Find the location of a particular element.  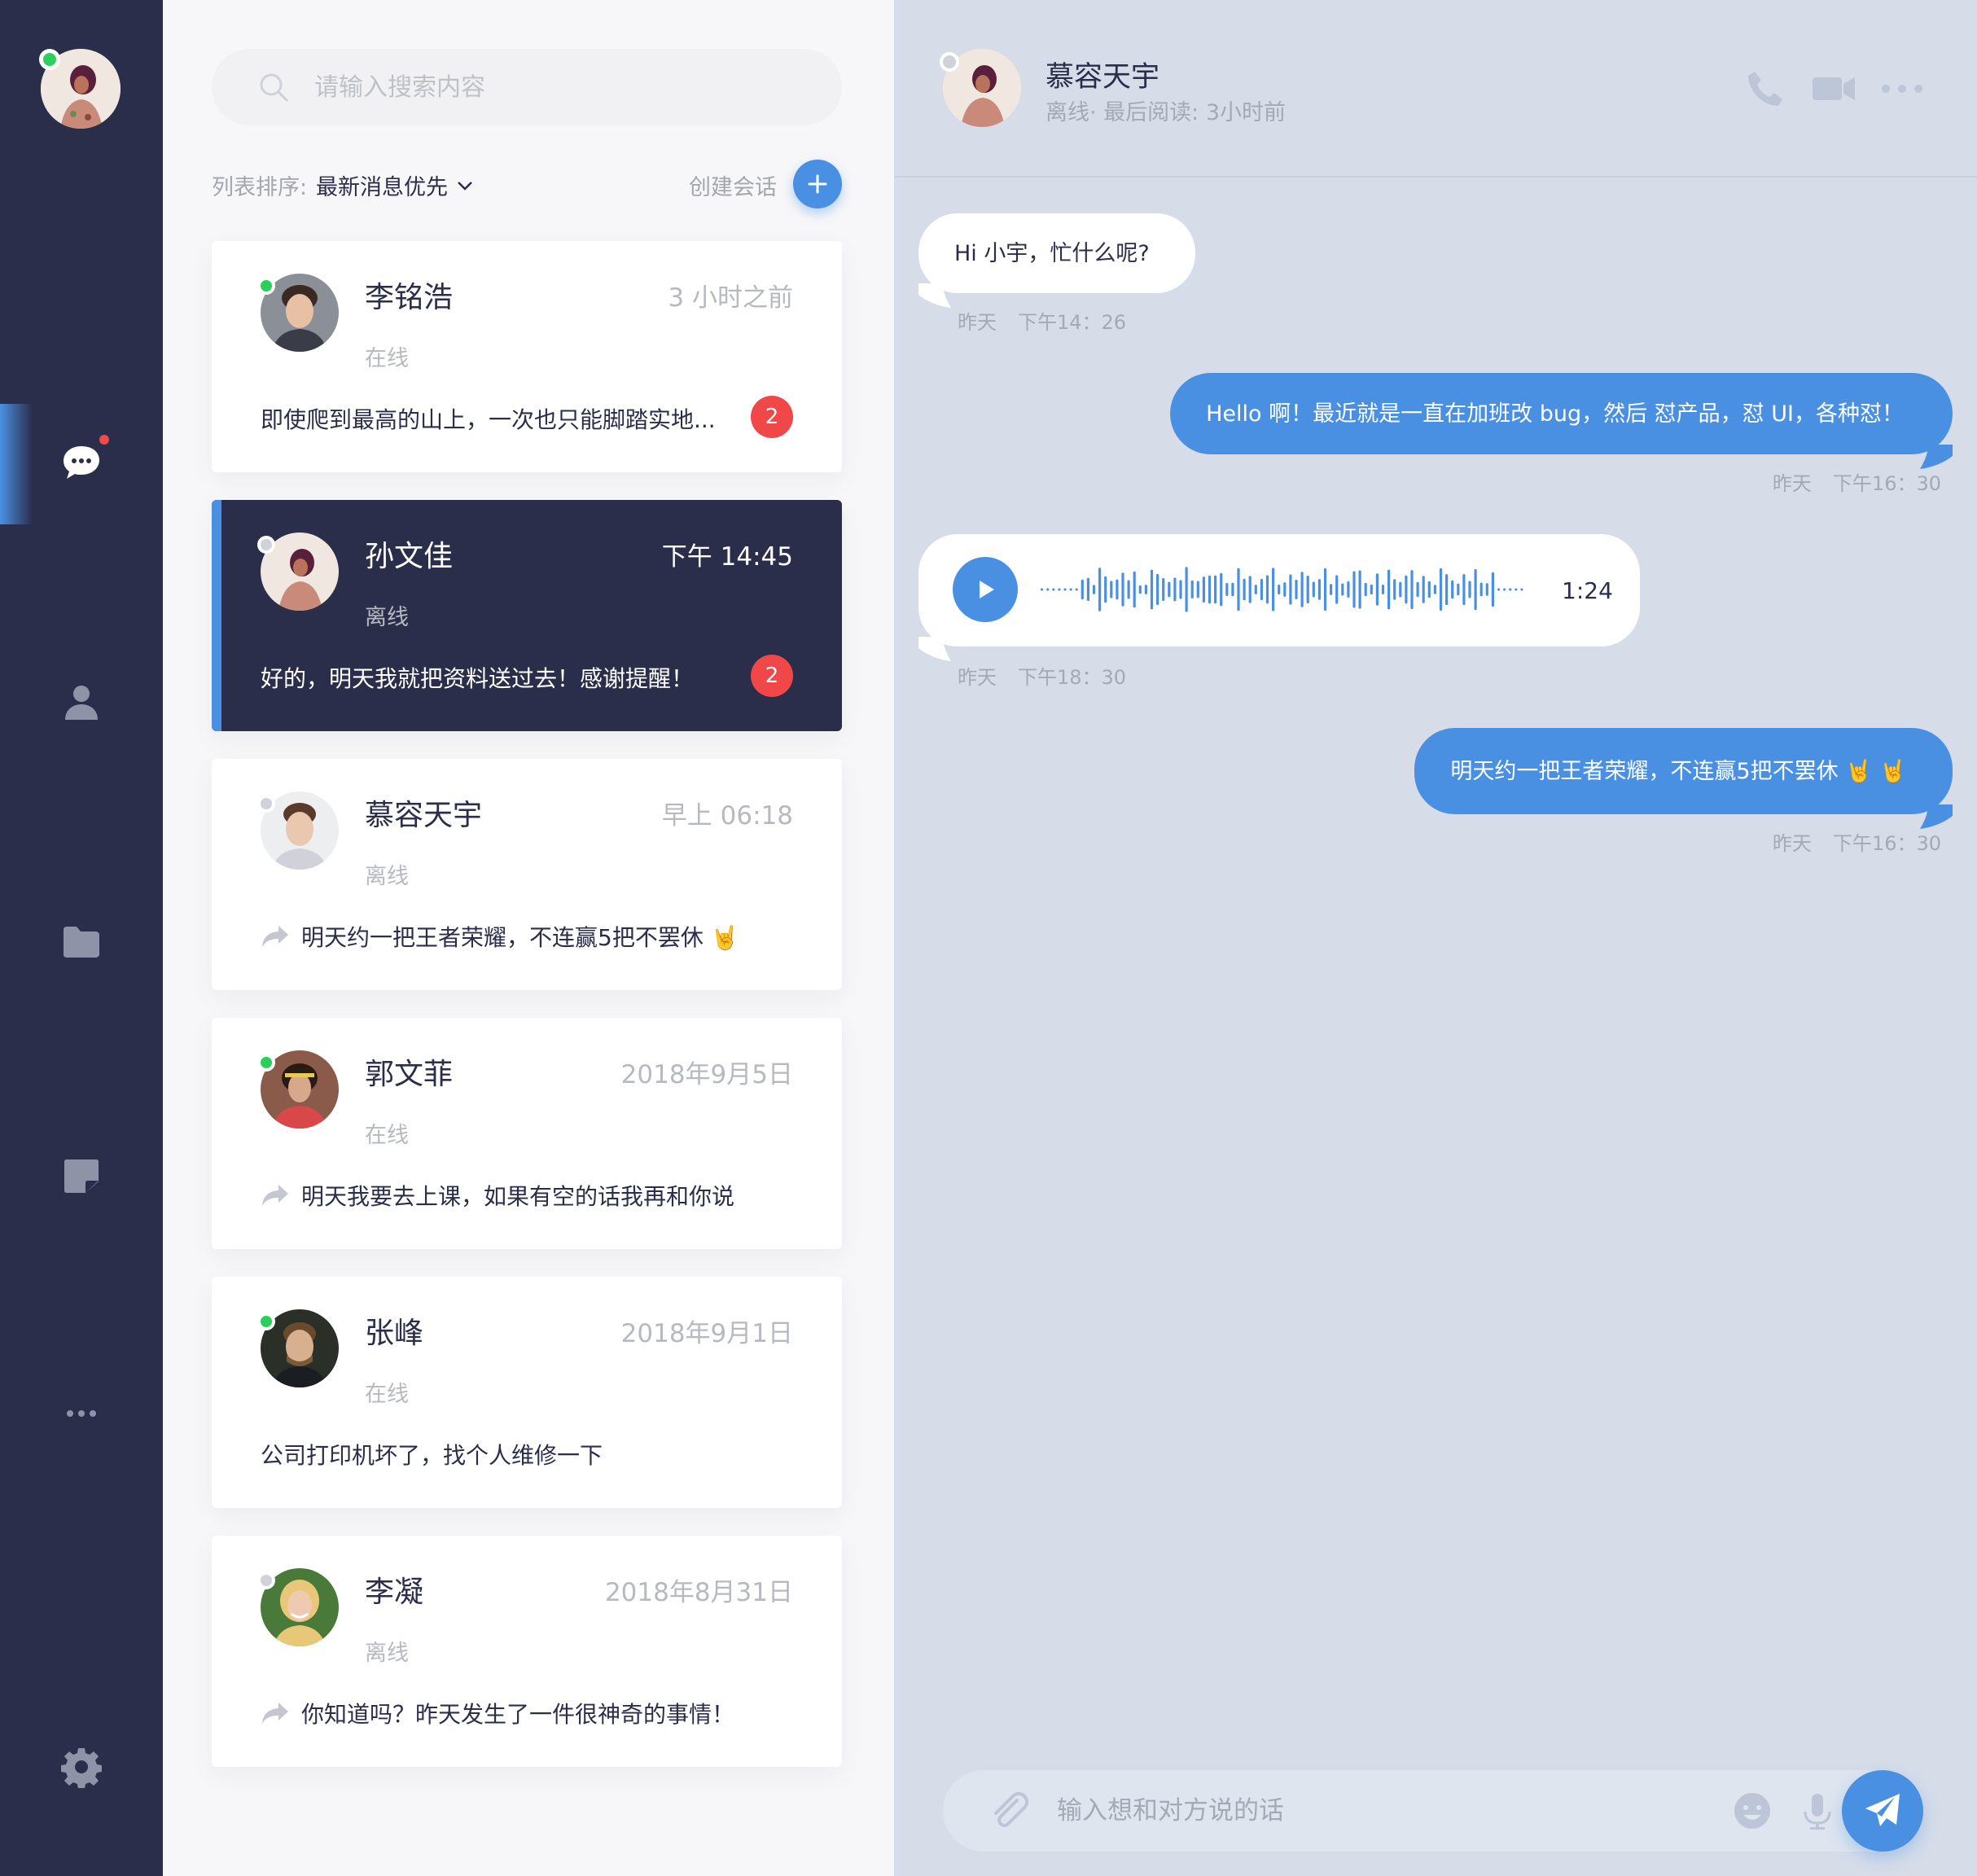

send-icon is located at coordinates (1882, 1810).